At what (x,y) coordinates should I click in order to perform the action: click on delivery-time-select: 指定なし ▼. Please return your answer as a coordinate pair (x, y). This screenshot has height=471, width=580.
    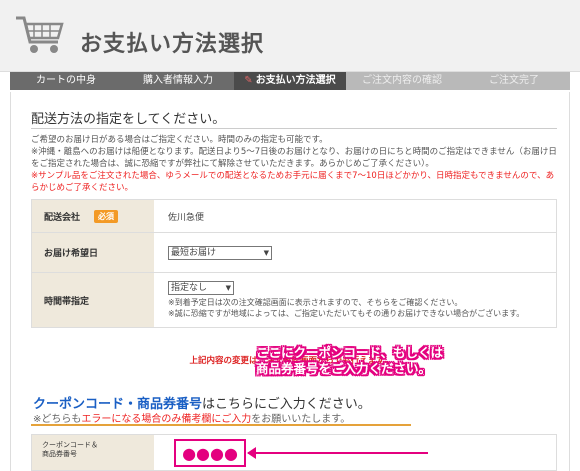
    Looking at the image, I should click on (201, 288).